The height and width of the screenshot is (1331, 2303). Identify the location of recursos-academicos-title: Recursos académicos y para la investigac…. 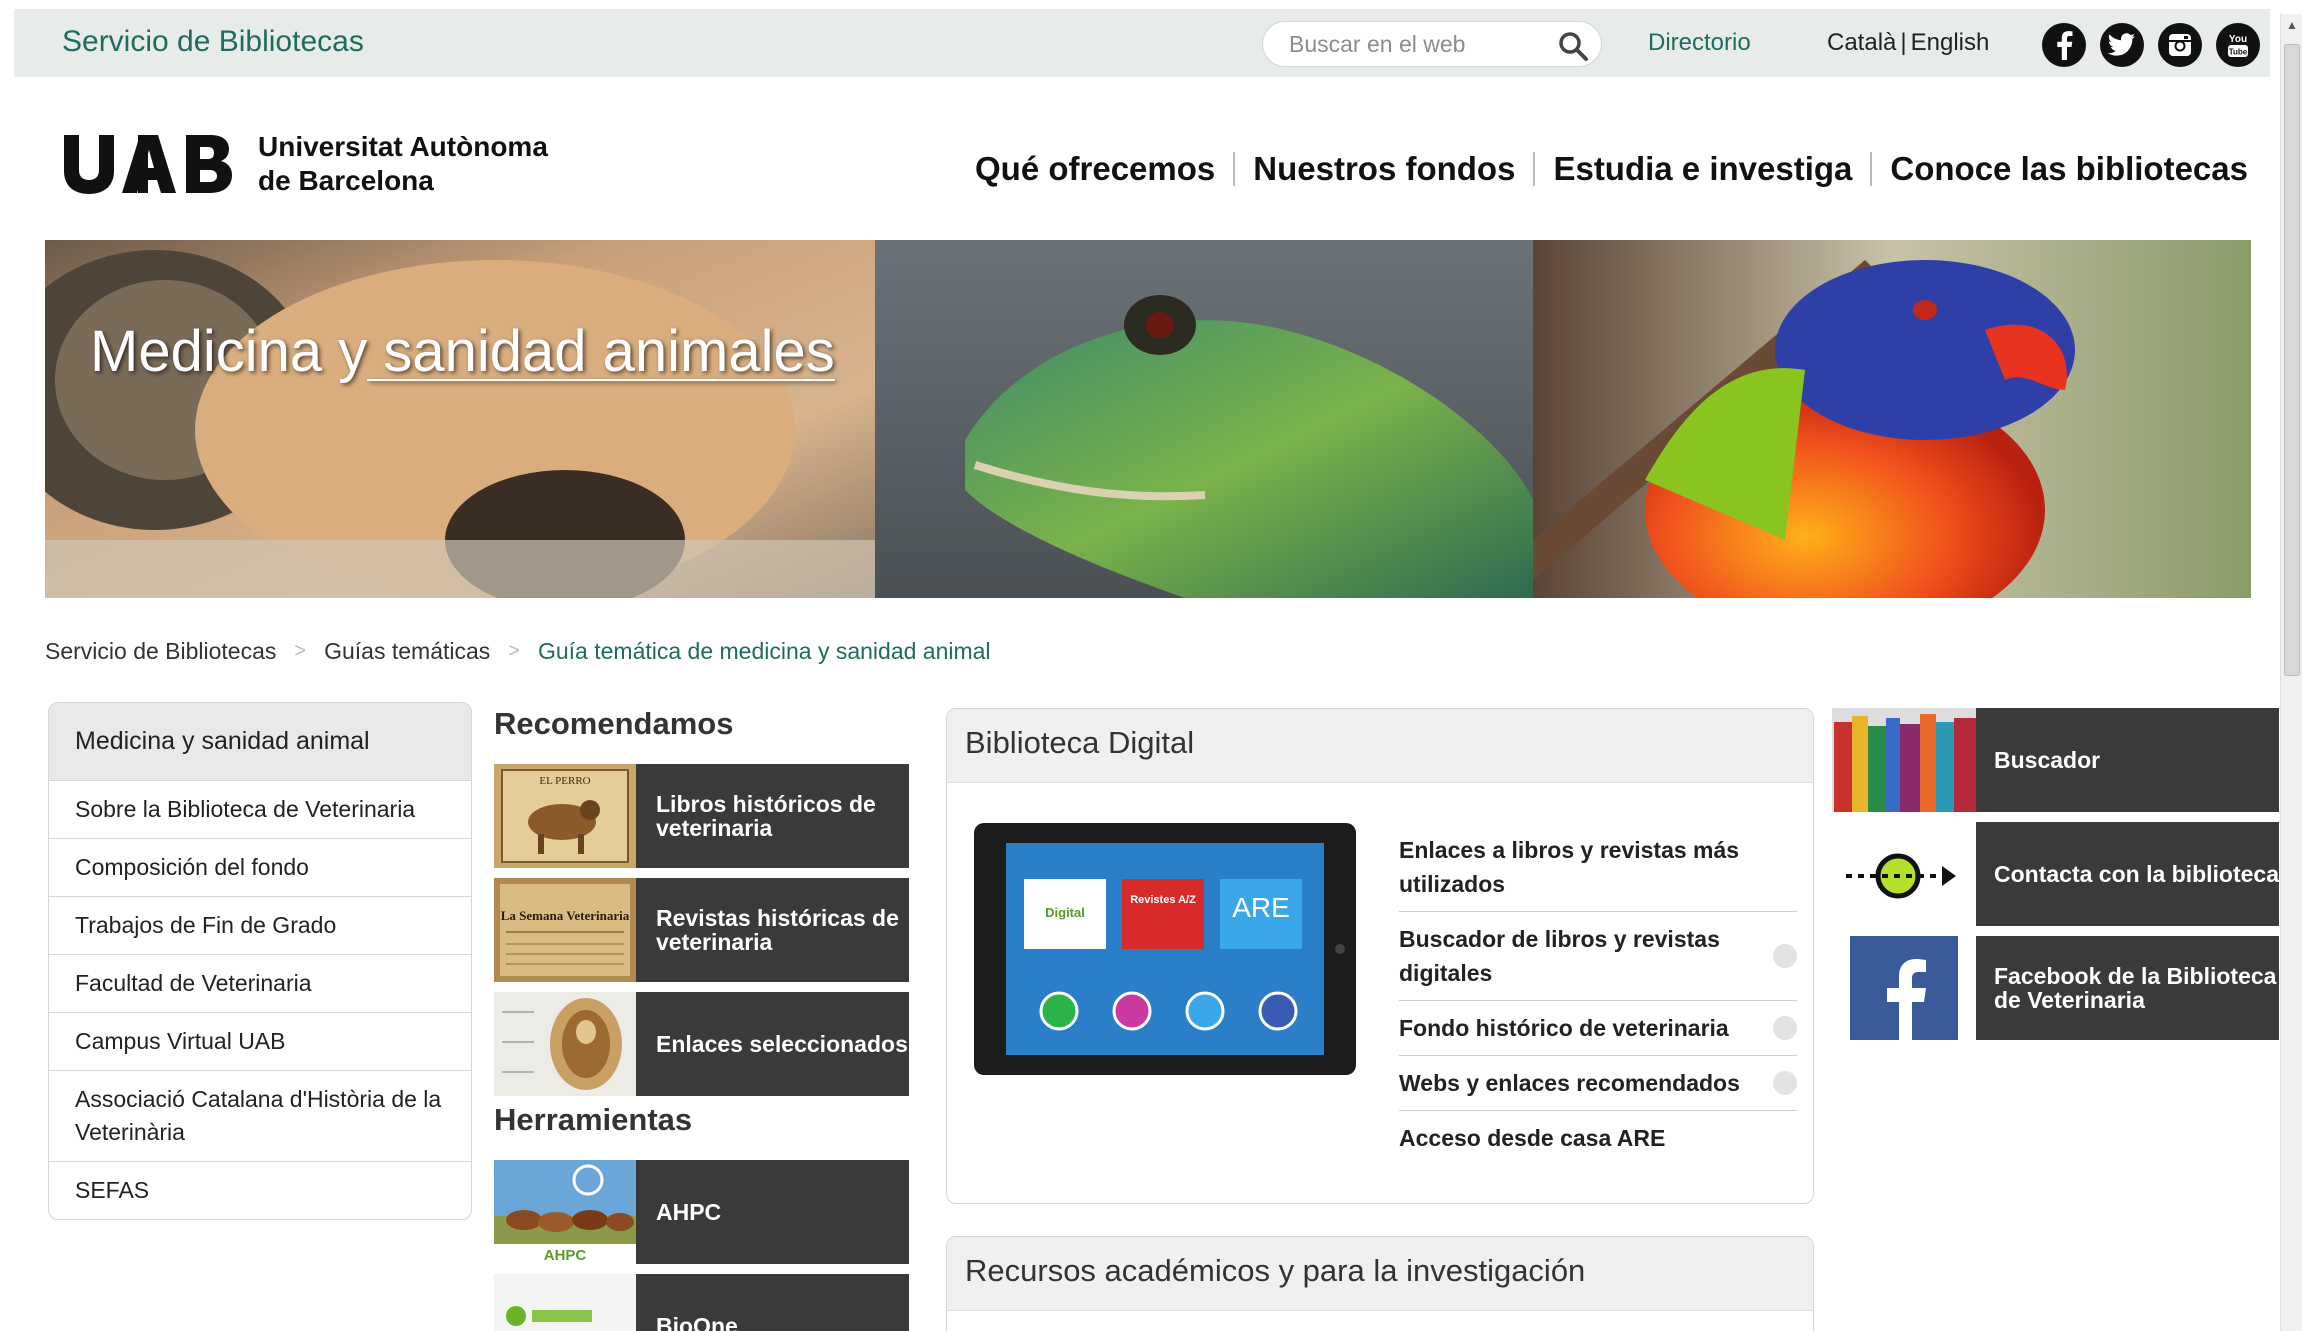
(1380, 1274).